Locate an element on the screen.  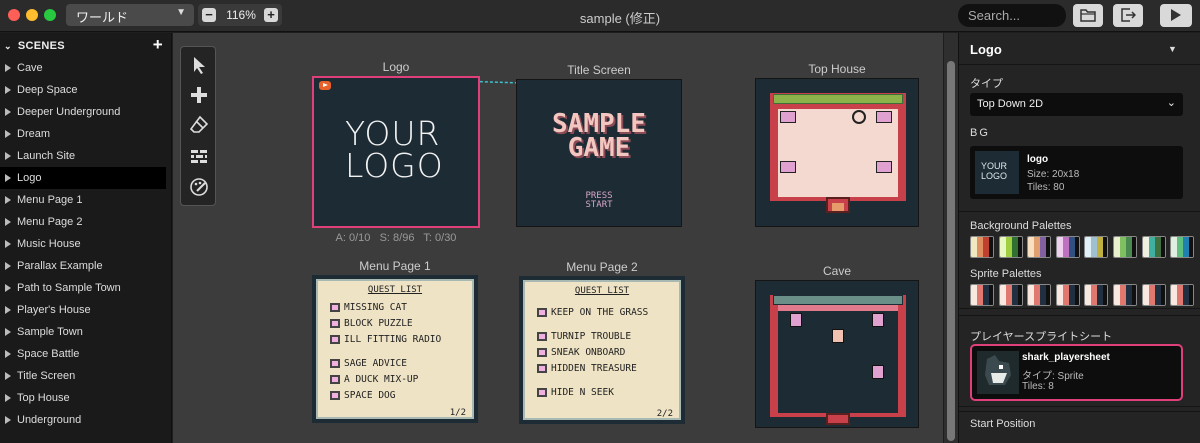
quest-item-label: SAGE ADVICE is located at coordinates (375, 363).